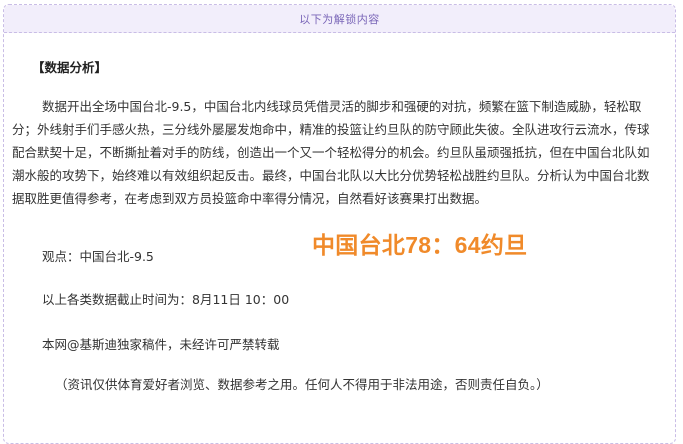 The width and height of the screenshot is (683, 444). Describe the element at coordinates (302, 384) in the screenshot. I see `disclaimer-text: （资讯仅供体育爱好者浏览、数据参考之用。任何人不得用于非法用途，否则责任自负。）` at that location.